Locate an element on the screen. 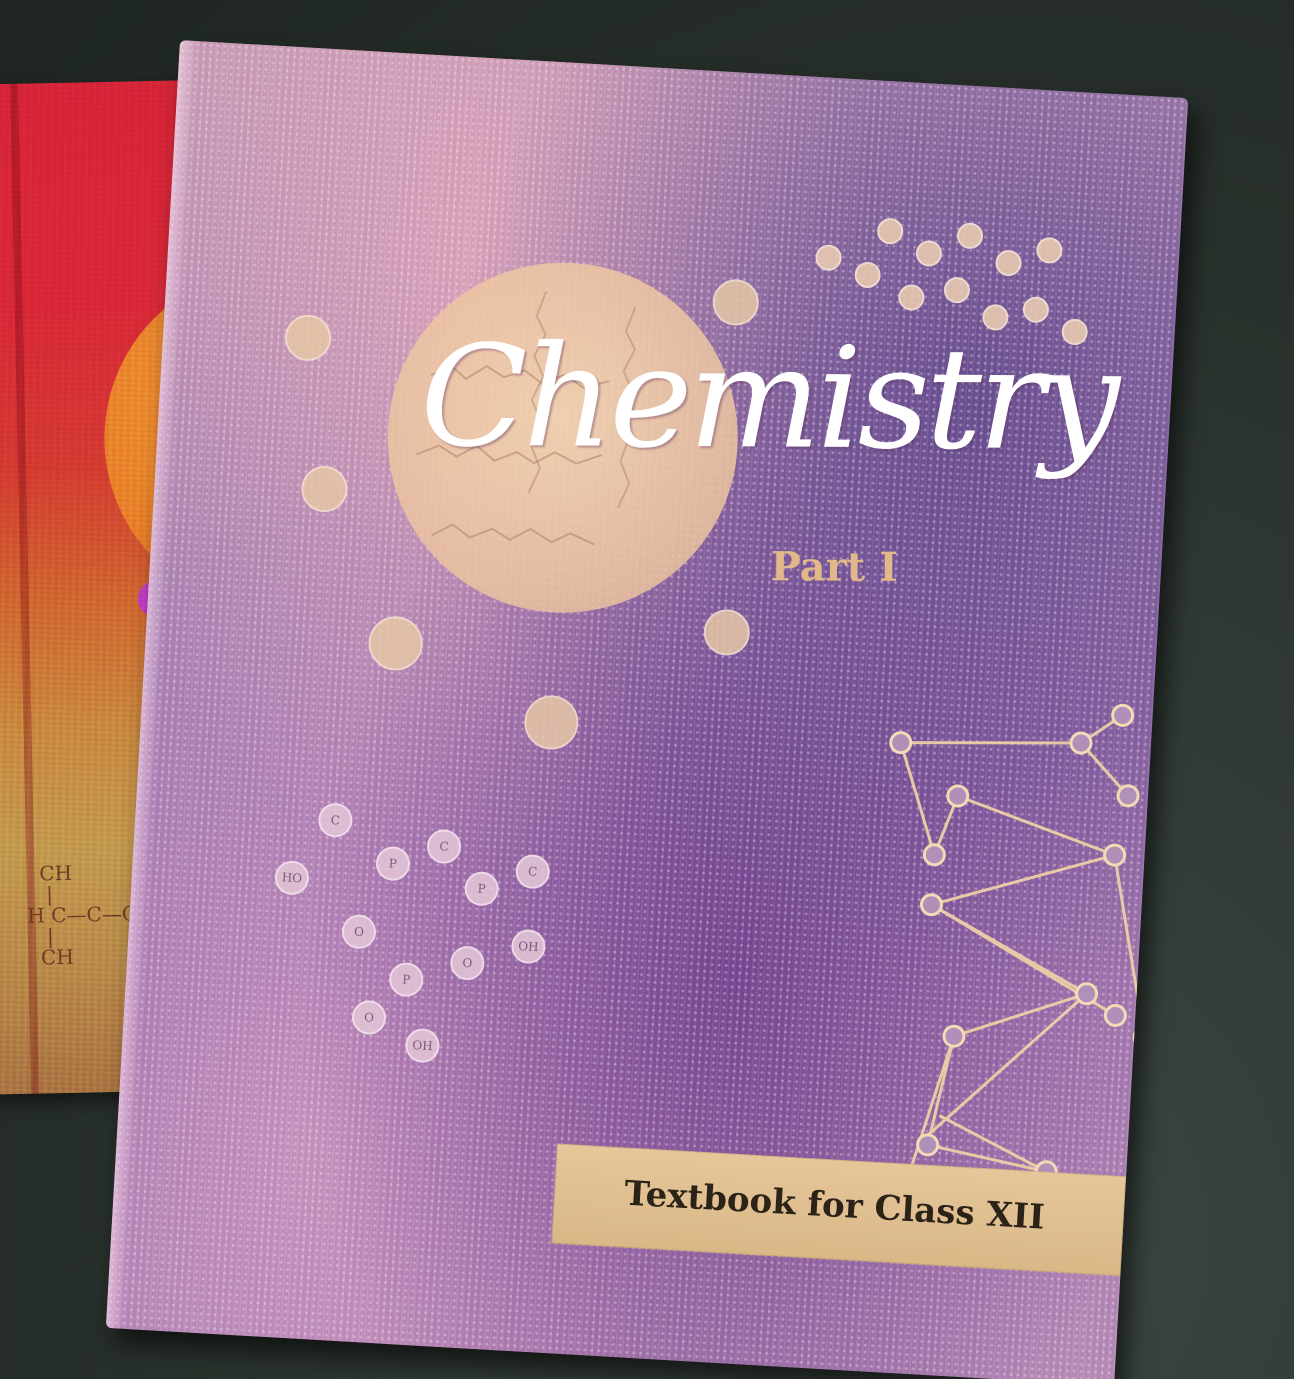 The width and height of the screenshot is (1294, 1379). front-book-title: Chemistry is located at coordinates (768, 399).